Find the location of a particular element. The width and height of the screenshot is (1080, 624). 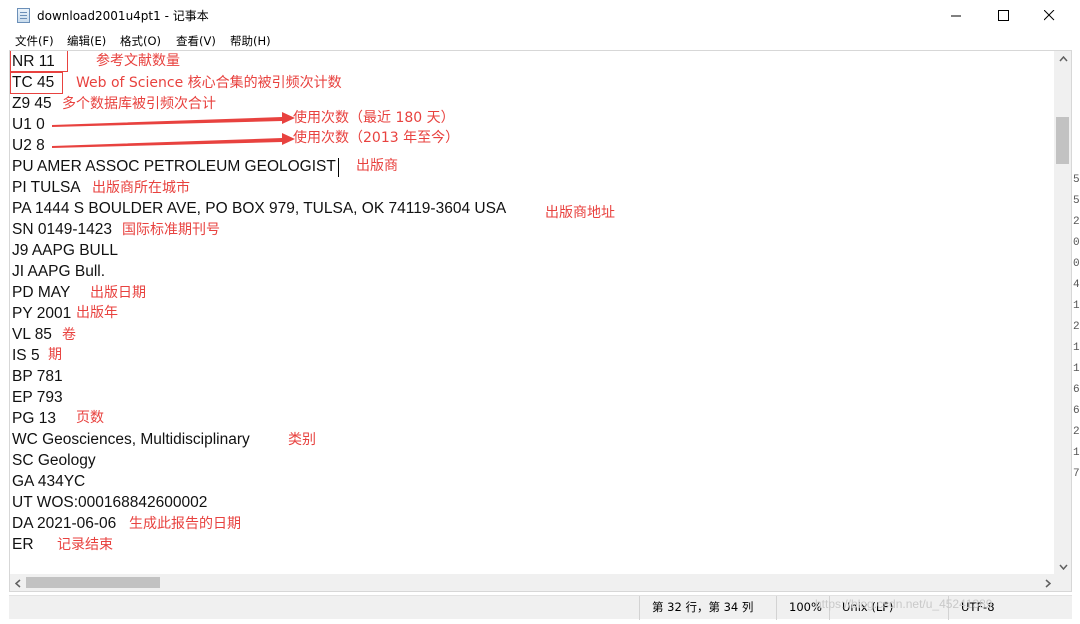

line-py: PY 2001 is located at coordinates (42, 313).